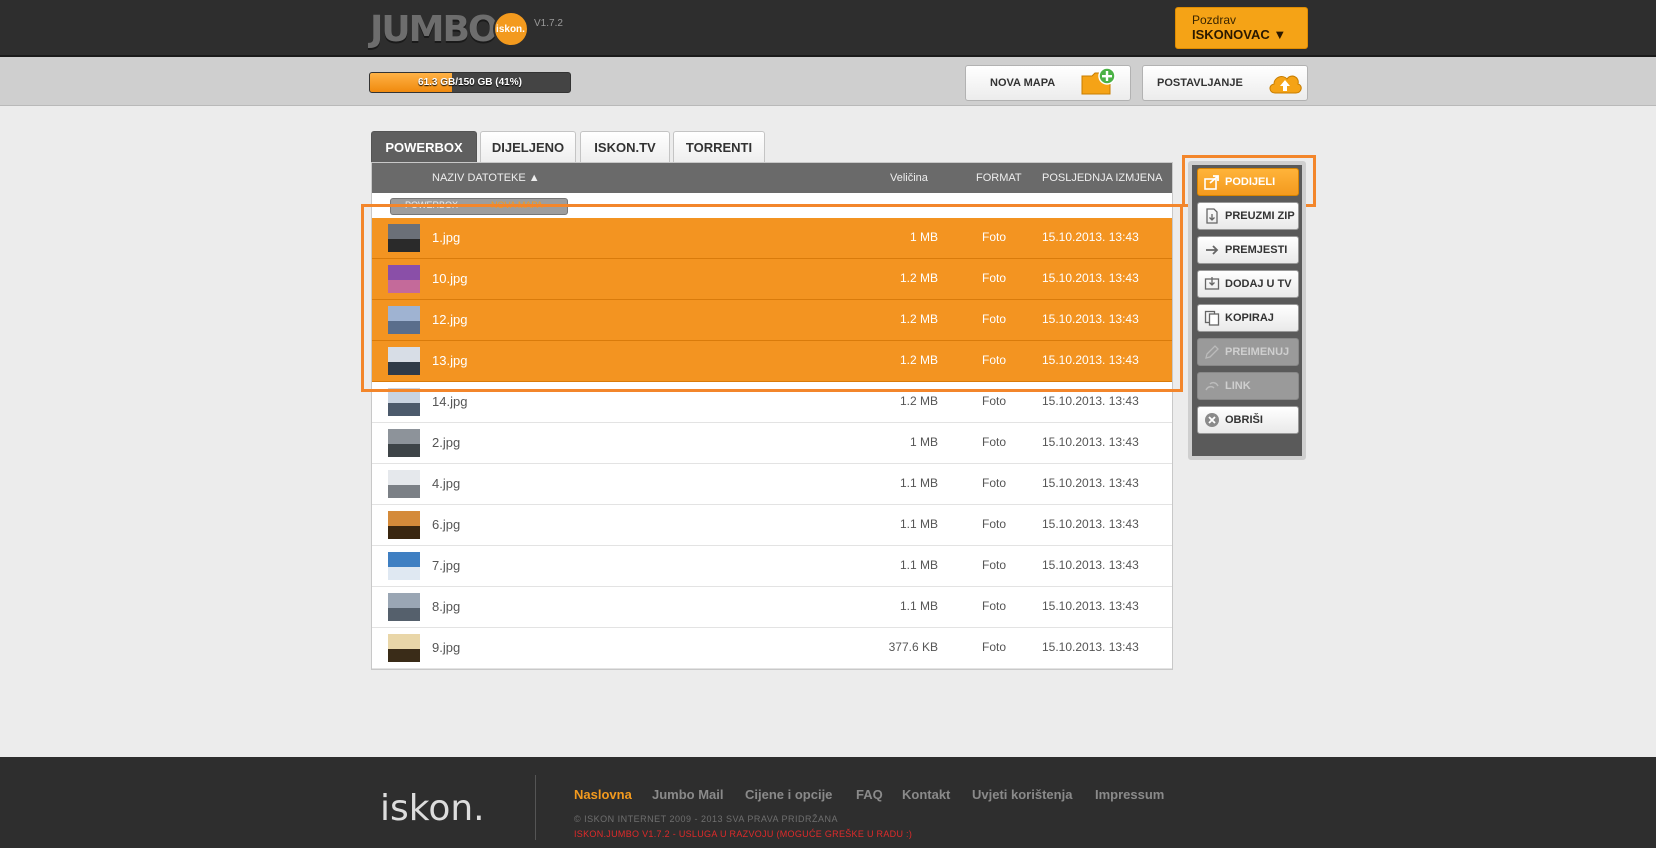 Image resolution: width=1656 pixels, height=848 pixels. Describe the element at coordinates (1048, 83) in the screenshot. I see `new-folder-button: NOVA MAPA` at that location.